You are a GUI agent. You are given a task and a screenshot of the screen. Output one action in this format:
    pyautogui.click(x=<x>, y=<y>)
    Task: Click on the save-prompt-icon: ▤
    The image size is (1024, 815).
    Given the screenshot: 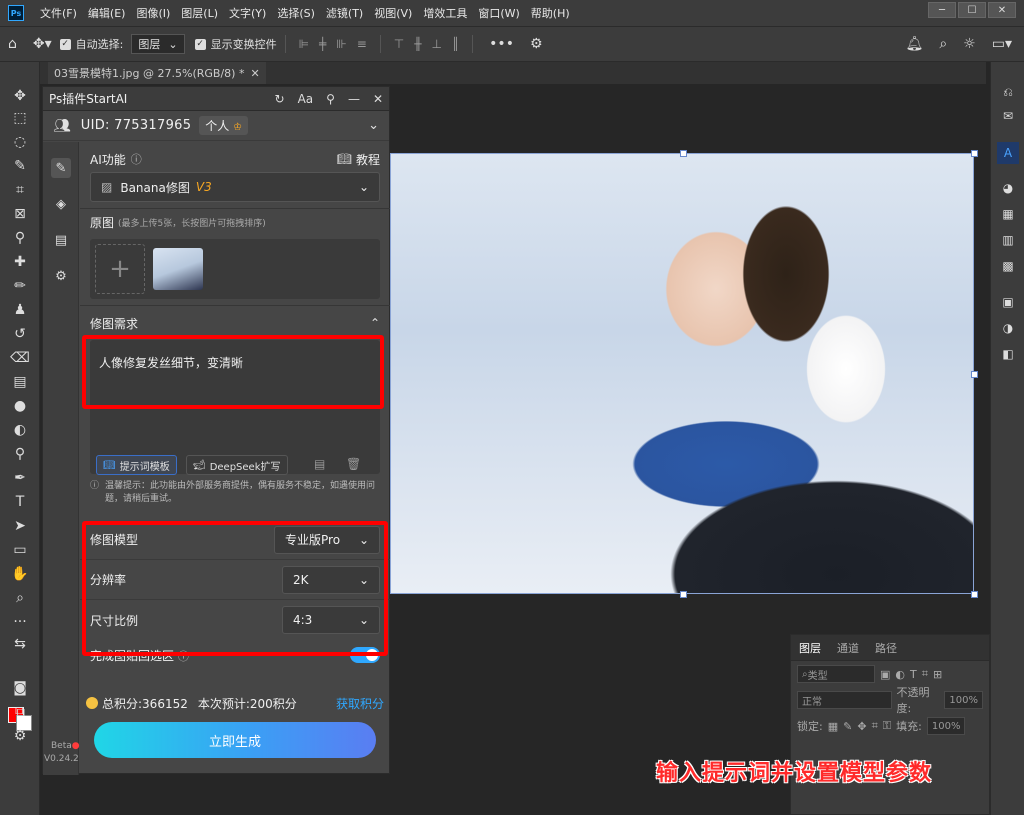 What is the action you would take?
    pyautogui.click(x=319, y=464)
    